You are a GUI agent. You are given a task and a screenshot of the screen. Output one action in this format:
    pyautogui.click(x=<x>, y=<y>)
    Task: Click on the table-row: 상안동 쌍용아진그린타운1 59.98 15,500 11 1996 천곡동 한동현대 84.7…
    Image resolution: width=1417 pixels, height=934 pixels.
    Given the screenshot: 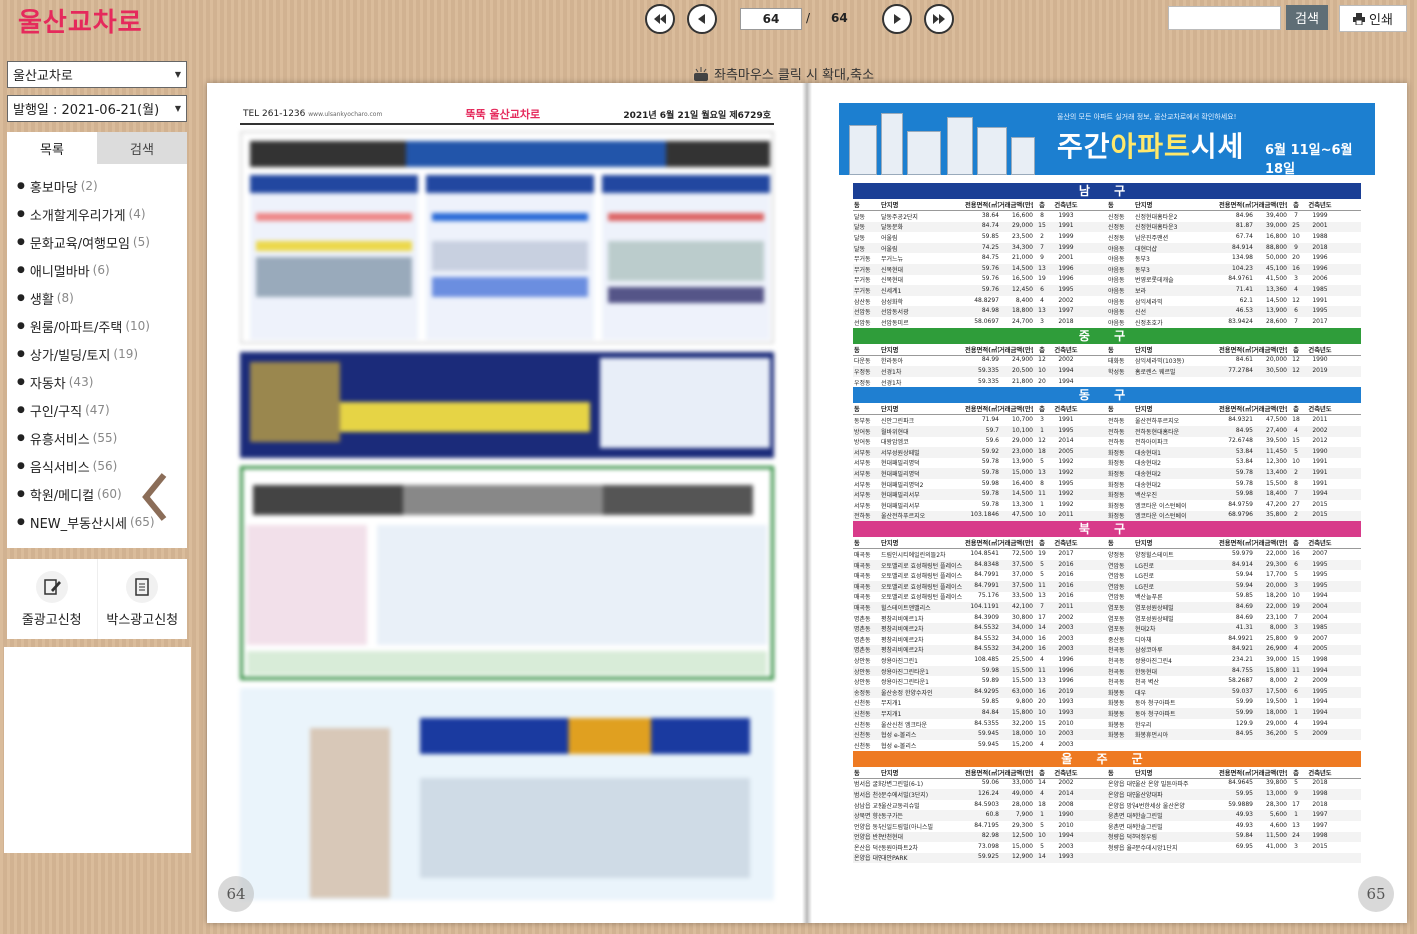 What is the action you would take?
    pyautogui.click(x=1107, y=671)
    